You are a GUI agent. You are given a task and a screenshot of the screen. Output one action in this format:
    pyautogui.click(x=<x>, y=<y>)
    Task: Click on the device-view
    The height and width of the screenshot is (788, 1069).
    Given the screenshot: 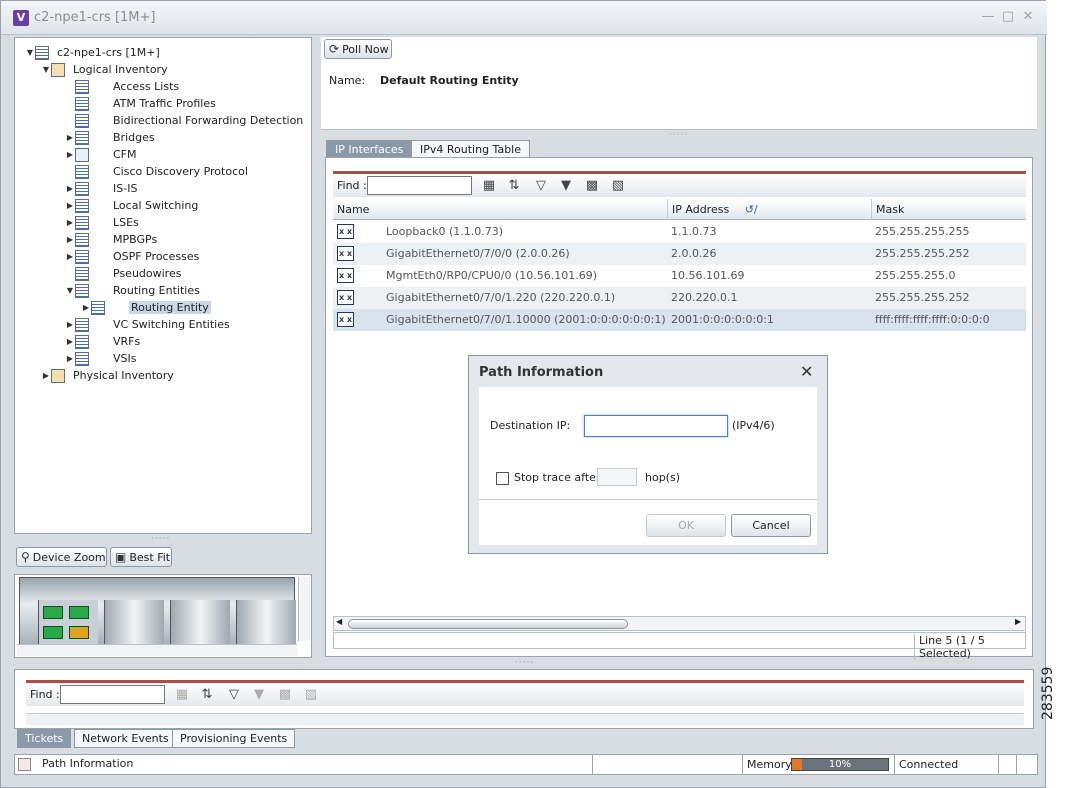 What is the action you would take?
    pyautogui.click(x=163, y=616)
    